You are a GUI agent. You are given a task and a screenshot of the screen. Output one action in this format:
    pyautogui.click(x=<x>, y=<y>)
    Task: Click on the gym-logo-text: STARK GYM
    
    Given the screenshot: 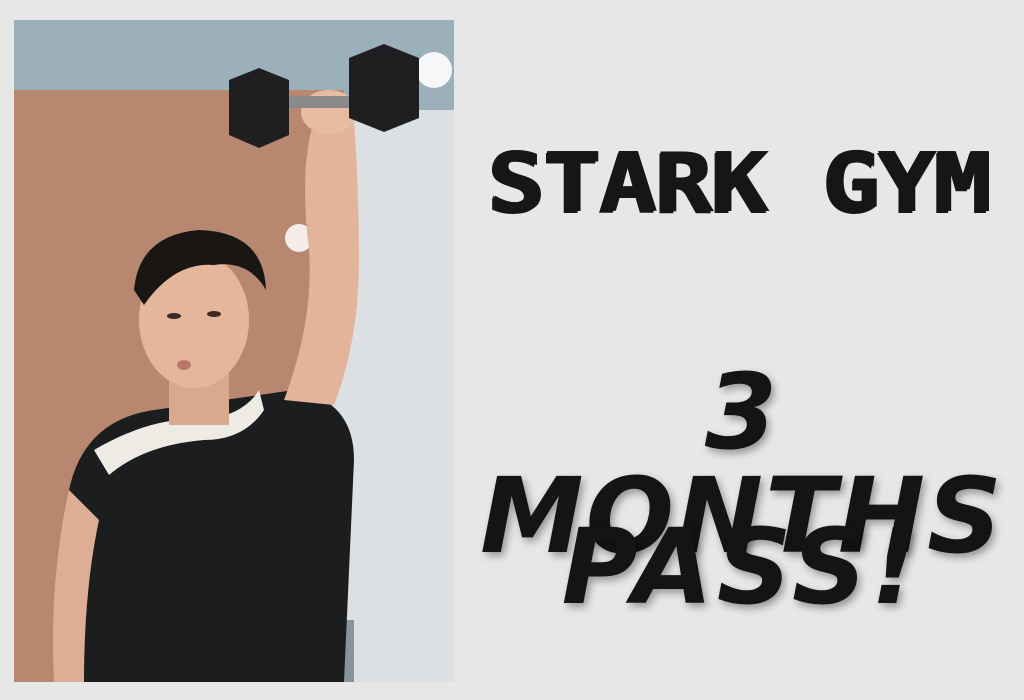 What is the action you would take?
    pyautogui.click(x=738, y=183)
    